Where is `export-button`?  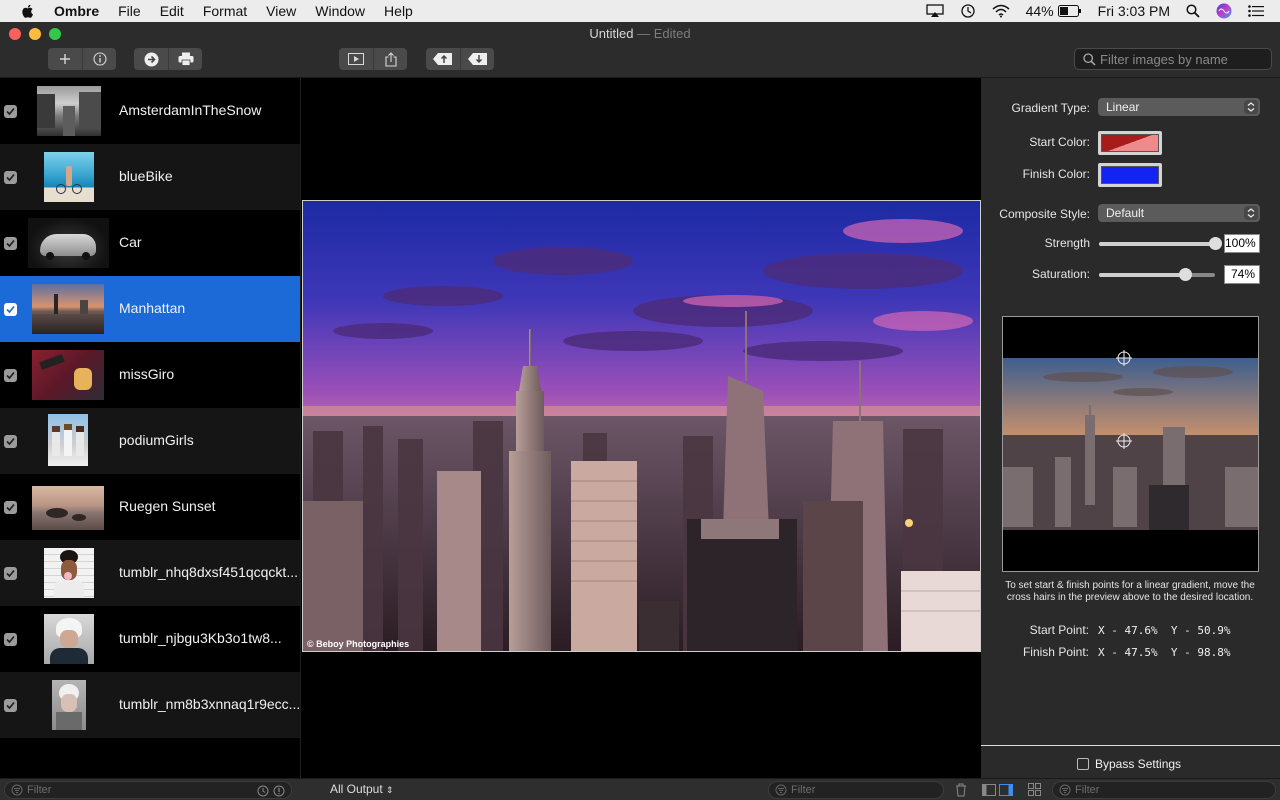 export-button is located at coordinates (151, 59).